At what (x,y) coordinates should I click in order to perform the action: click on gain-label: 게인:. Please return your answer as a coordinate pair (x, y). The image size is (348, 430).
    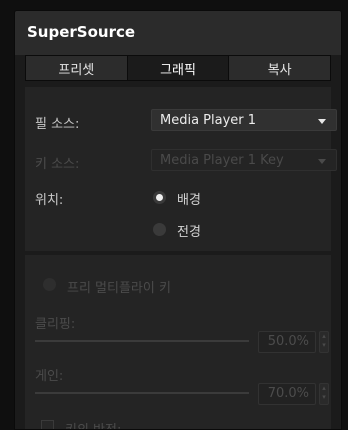
    Looking at the image, I should click on (49, 376).